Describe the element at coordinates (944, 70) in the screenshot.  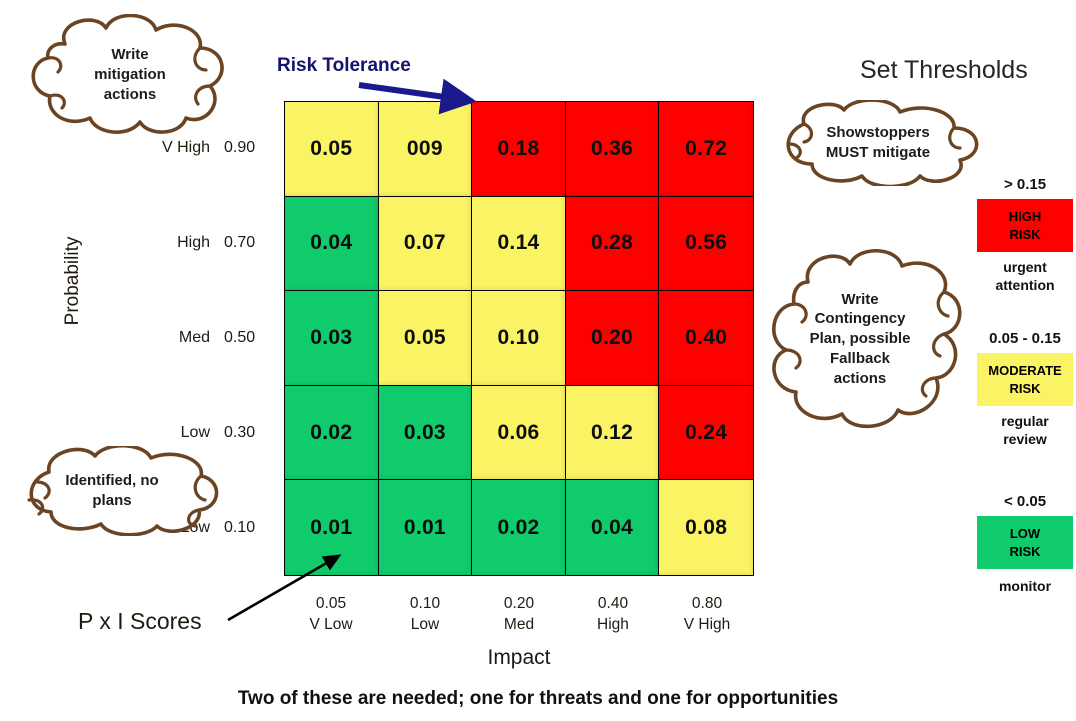
I see `set-thresholds-heading: Set Thresholds` at that location.